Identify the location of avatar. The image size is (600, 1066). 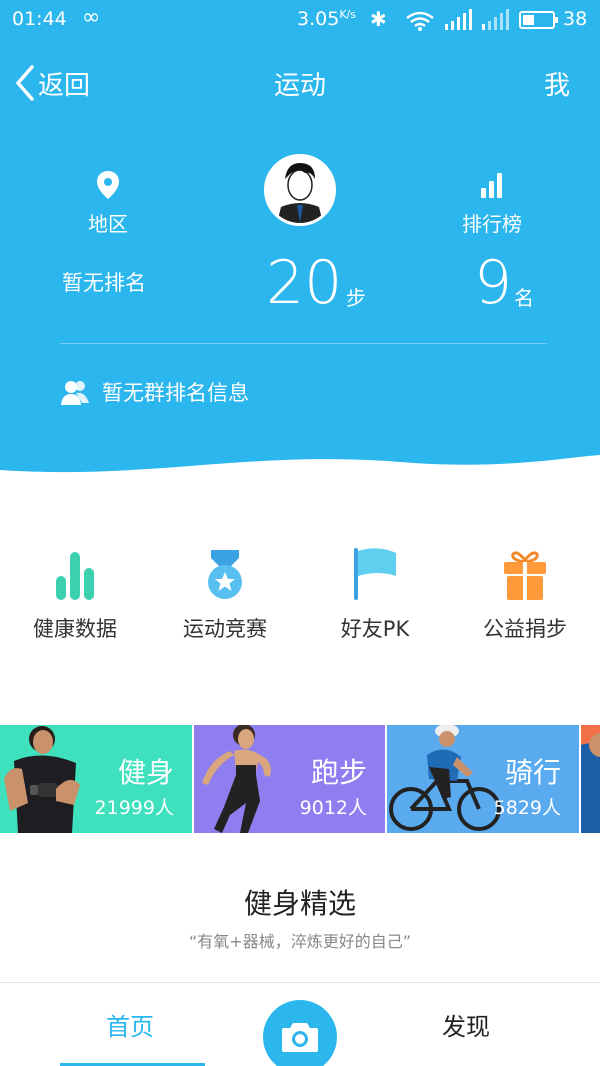
(300, 190).